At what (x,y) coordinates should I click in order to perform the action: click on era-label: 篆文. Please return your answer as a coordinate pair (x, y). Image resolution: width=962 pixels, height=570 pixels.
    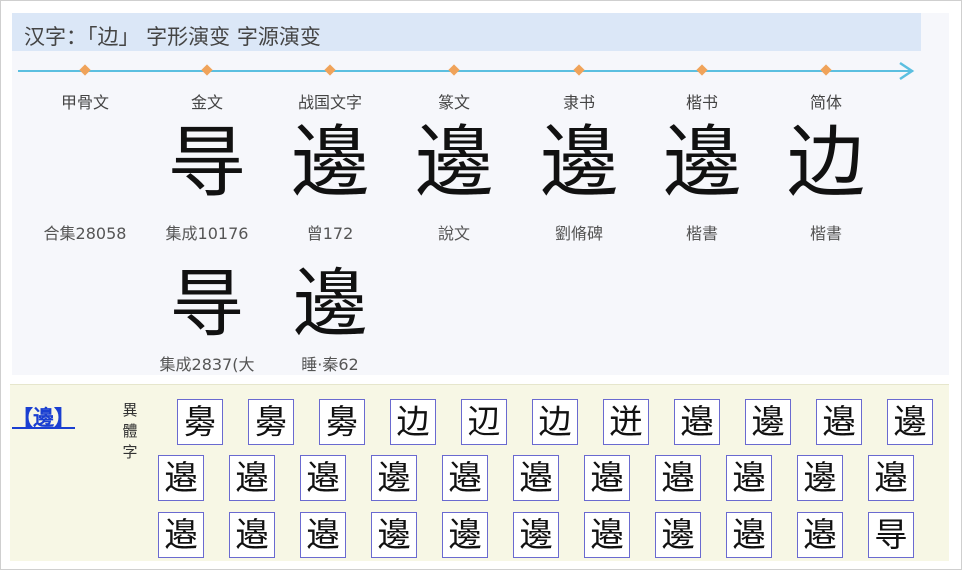
    Looking at the image, I should click on (454, 101).